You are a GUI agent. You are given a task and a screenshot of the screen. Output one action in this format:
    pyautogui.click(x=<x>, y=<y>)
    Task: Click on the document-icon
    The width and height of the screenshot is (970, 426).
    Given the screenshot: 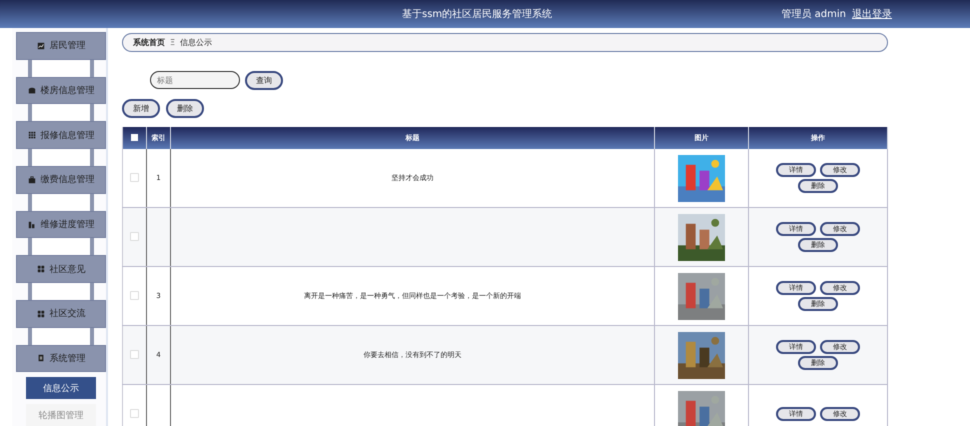 What is the action you would take?
    pyautogui.click(x=40, y=358)
    